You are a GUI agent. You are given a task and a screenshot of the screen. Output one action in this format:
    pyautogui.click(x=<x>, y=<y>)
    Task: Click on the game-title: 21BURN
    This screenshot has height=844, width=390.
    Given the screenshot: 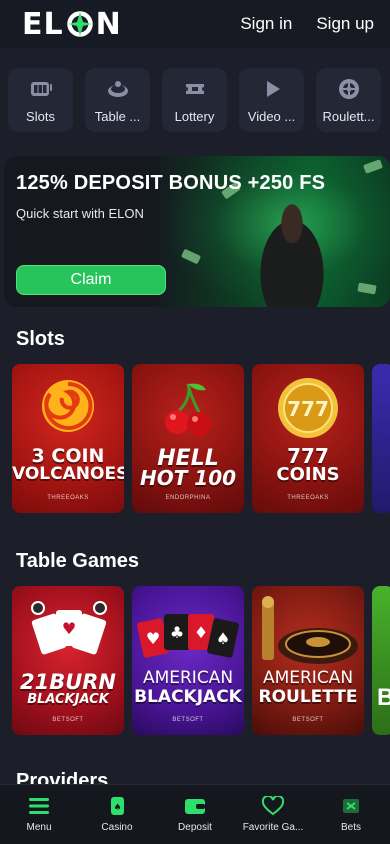 What is the action you would take?
    pyautogui.click(x=68, y=682)
    